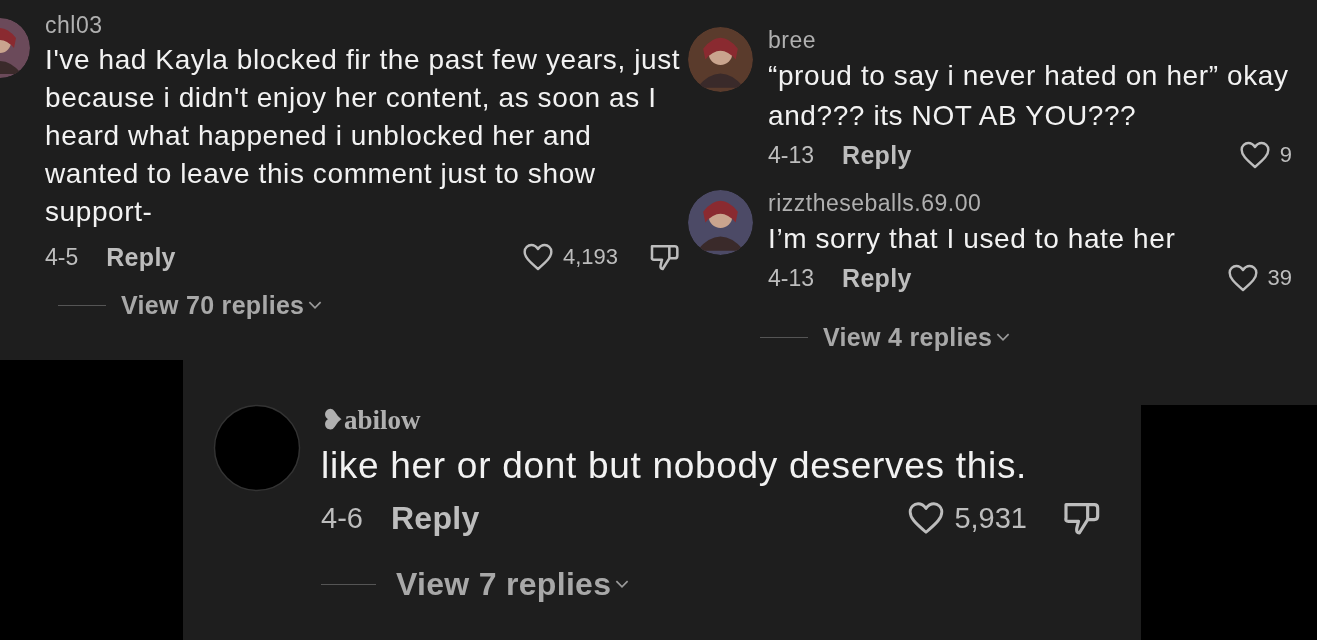  I want to click on comment-date: 4-6, so click(342, 518).